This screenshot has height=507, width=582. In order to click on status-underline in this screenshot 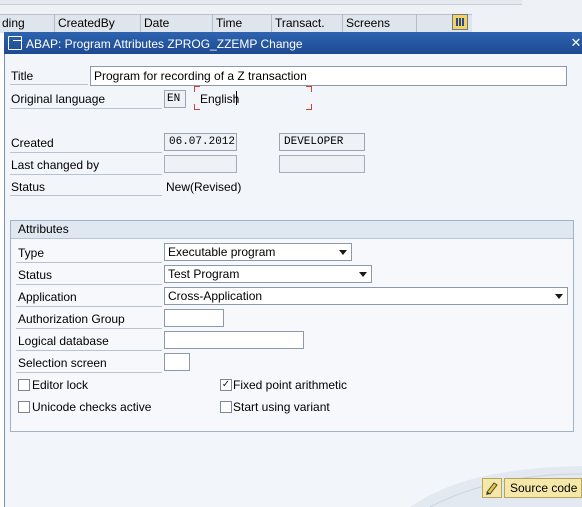, I will do `click(86, 195)`.